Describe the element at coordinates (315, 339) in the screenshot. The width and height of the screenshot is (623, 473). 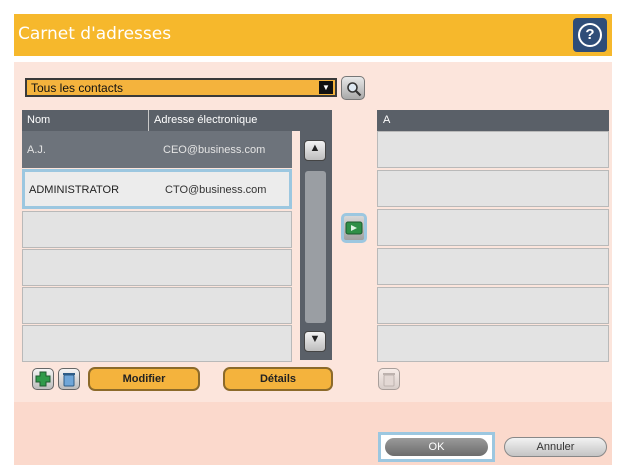
I see `chevron-down-icon: ▼` at that location.